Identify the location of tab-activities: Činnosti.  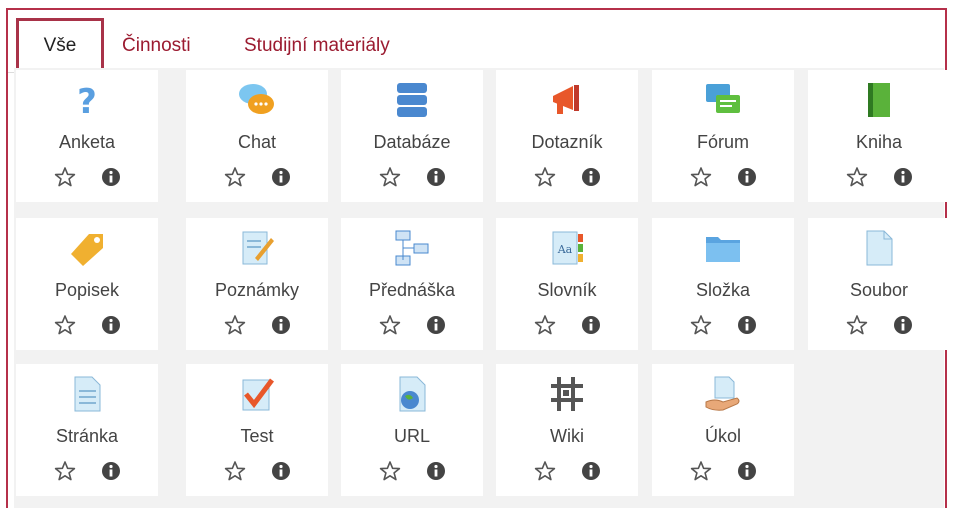
(156, 46).